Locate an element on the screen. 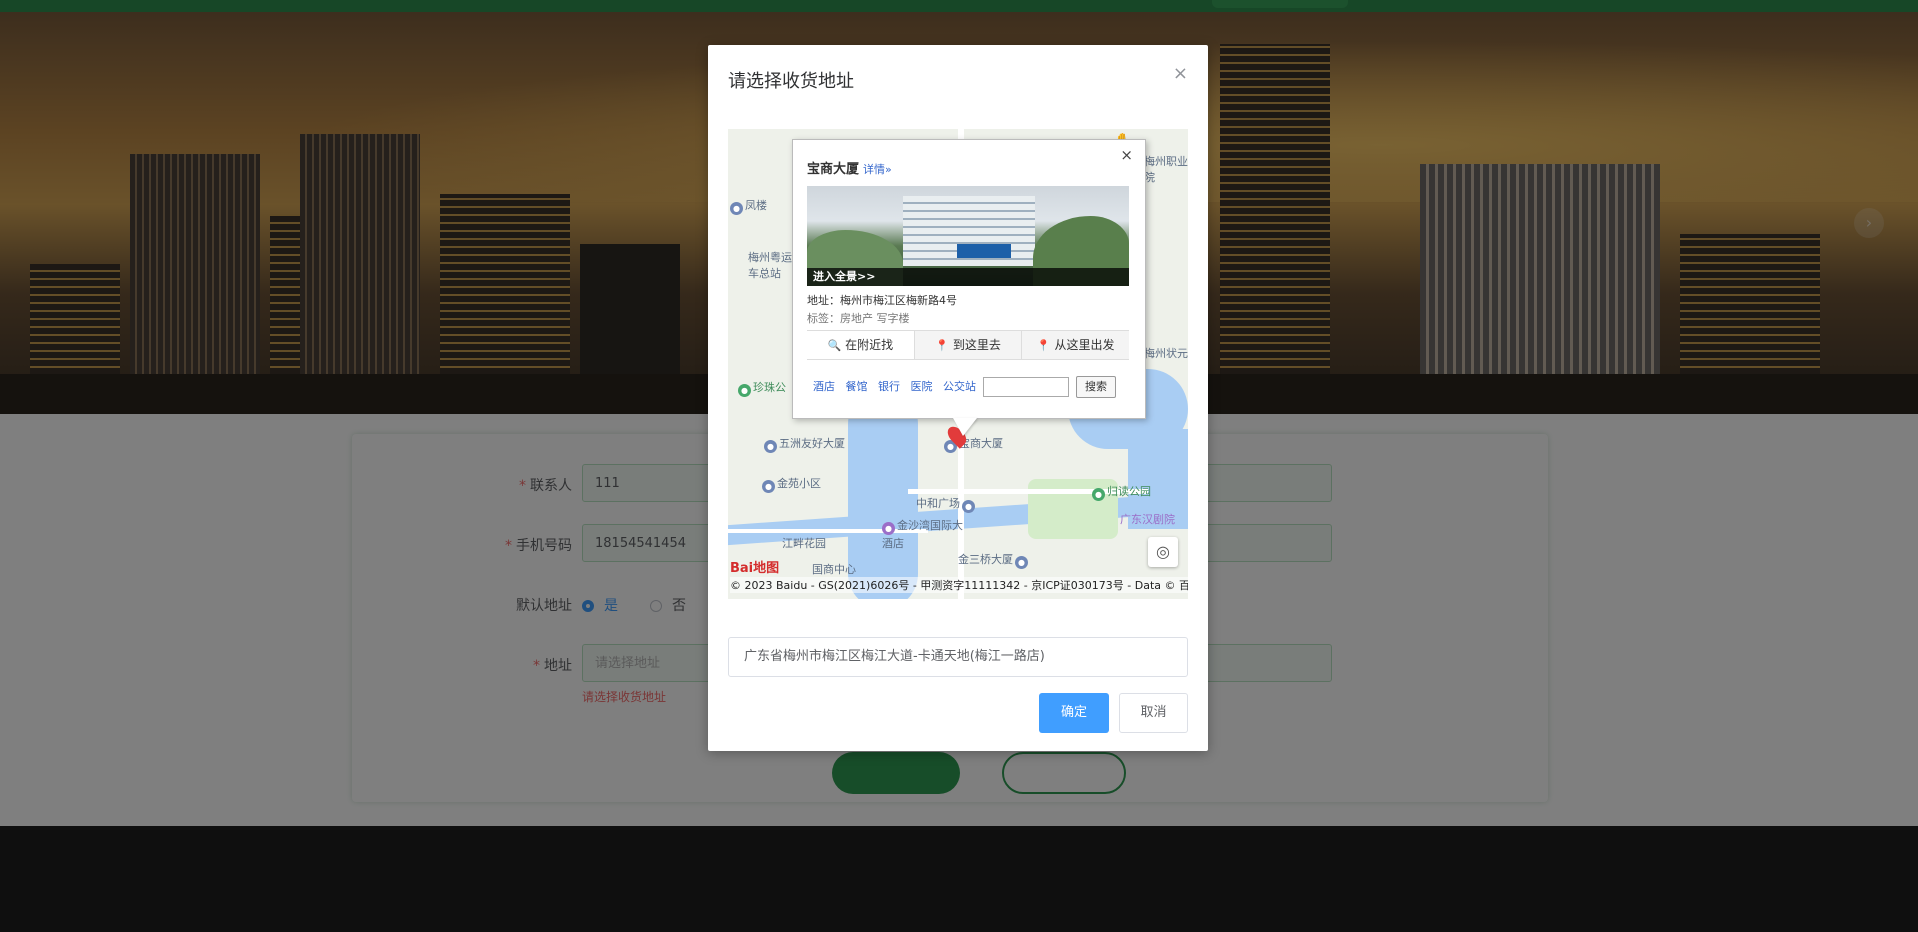  baidu-map-logo: Bai地图 is located at coordinates (754, 566).